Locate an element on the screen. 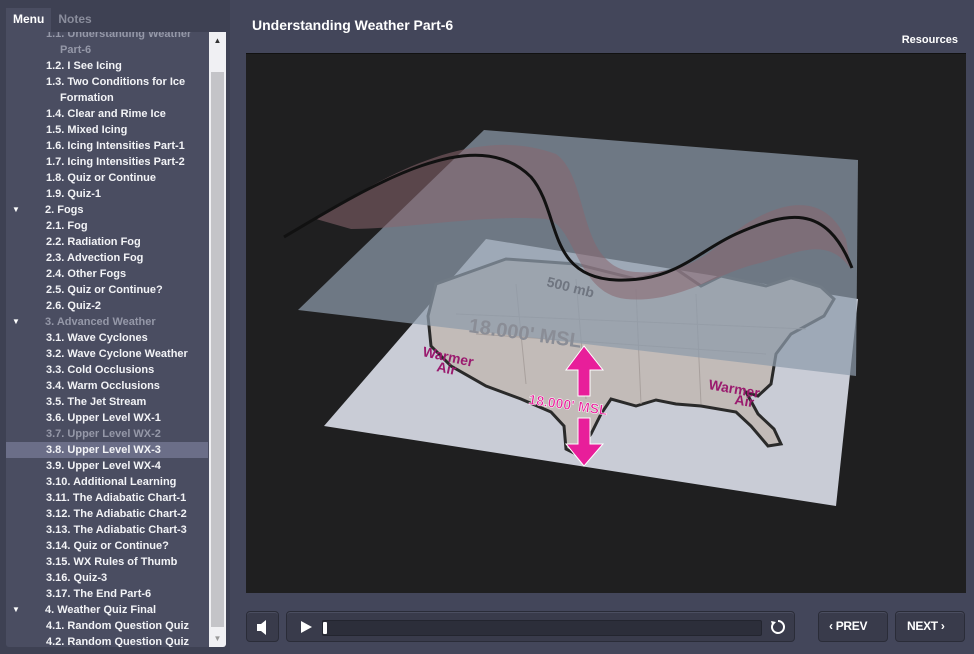 This screenshot has height=654, width=974. menu-section: ▼ 4. Weather Quiz Final is located at coordinates (107, 610).